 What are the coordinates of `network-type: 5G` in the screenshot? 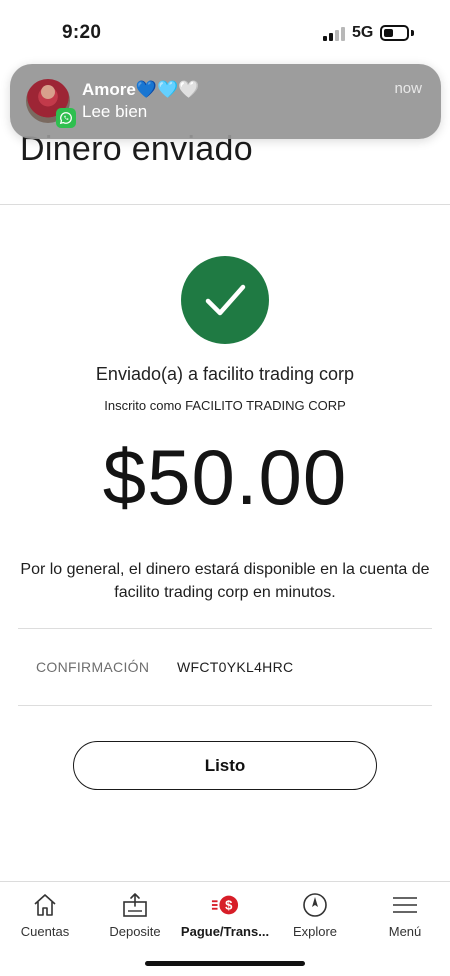 It's located at (363, 32).